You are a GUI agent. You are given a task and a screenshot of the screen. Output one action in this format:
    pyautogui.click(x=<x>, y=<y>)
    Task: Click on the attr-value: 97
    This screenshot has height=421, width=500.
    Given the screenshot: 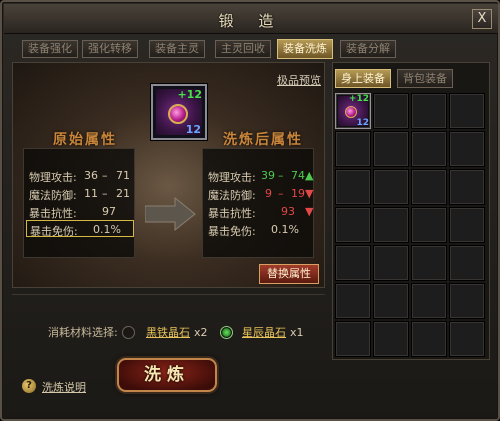 What is the action you would take?
    pyautogui.click(x=109, y=211)
    